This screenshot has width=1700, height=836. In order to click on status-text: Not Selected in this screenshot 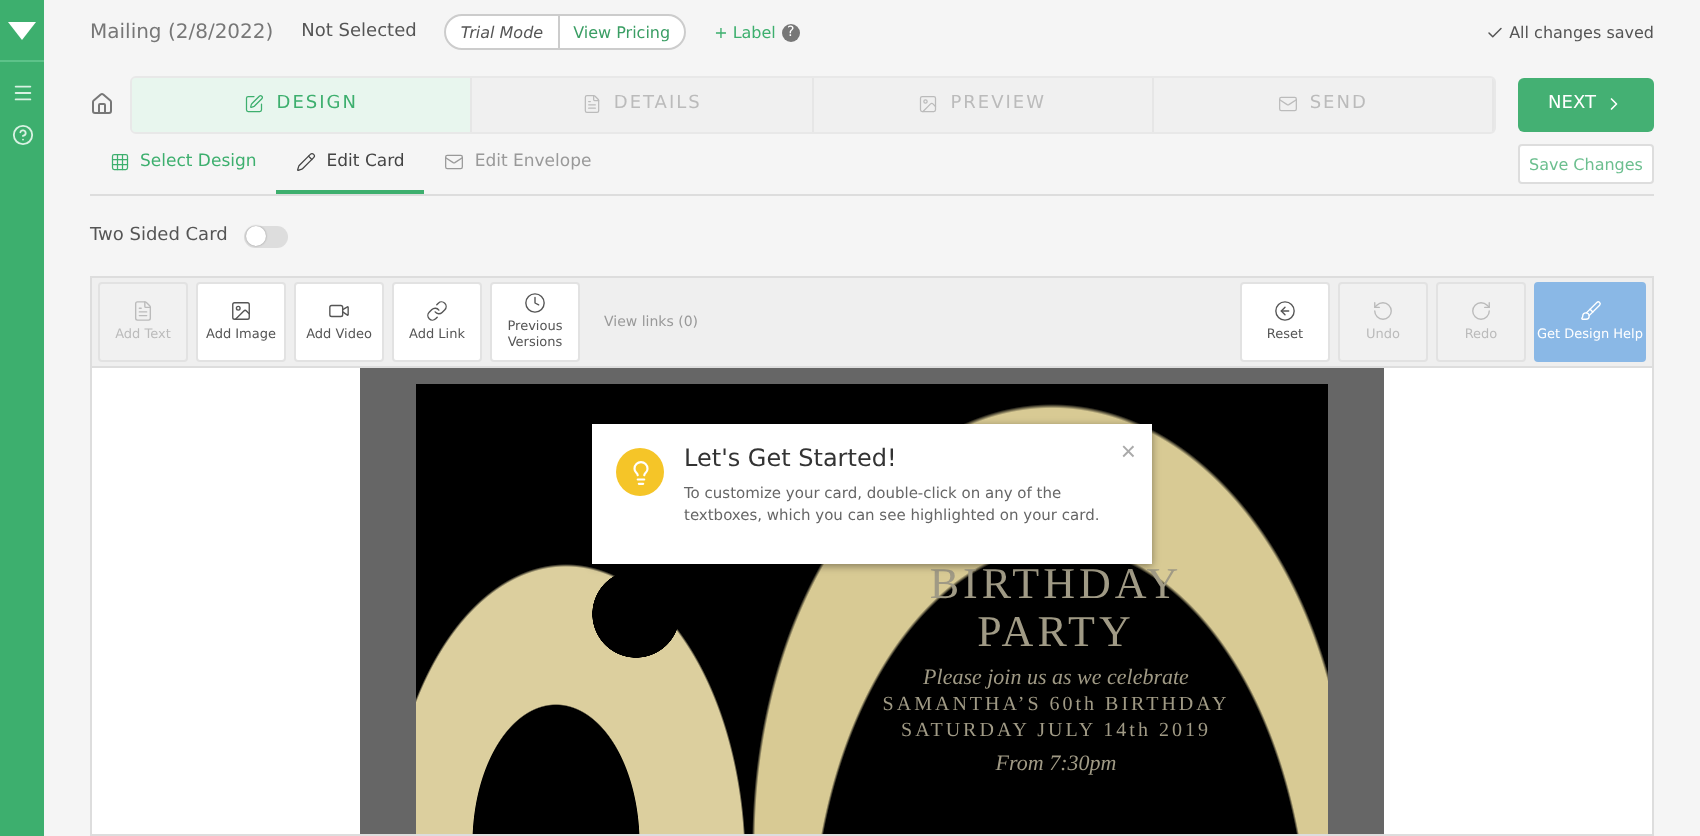, I will do `click(359, 32)`.